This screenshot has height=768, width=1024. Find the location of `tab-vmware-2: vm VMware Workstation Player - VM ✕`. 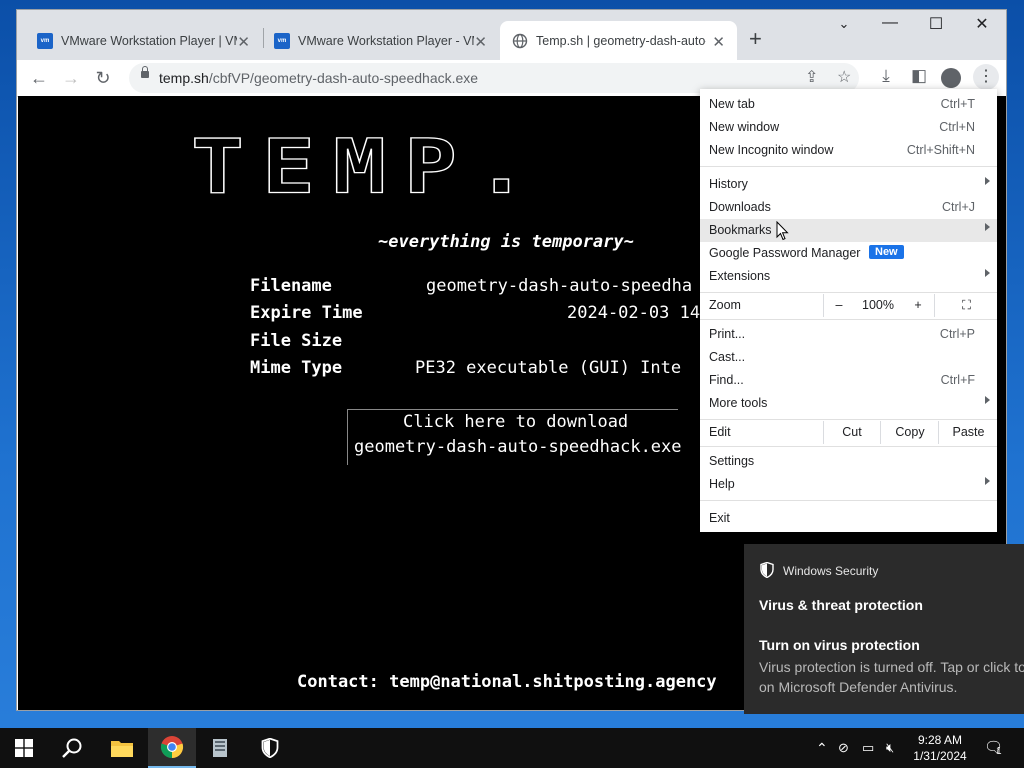

tab-vmware-2: vm VMware Workstation Player - VM ✕ is located at coordinates (376, 41).